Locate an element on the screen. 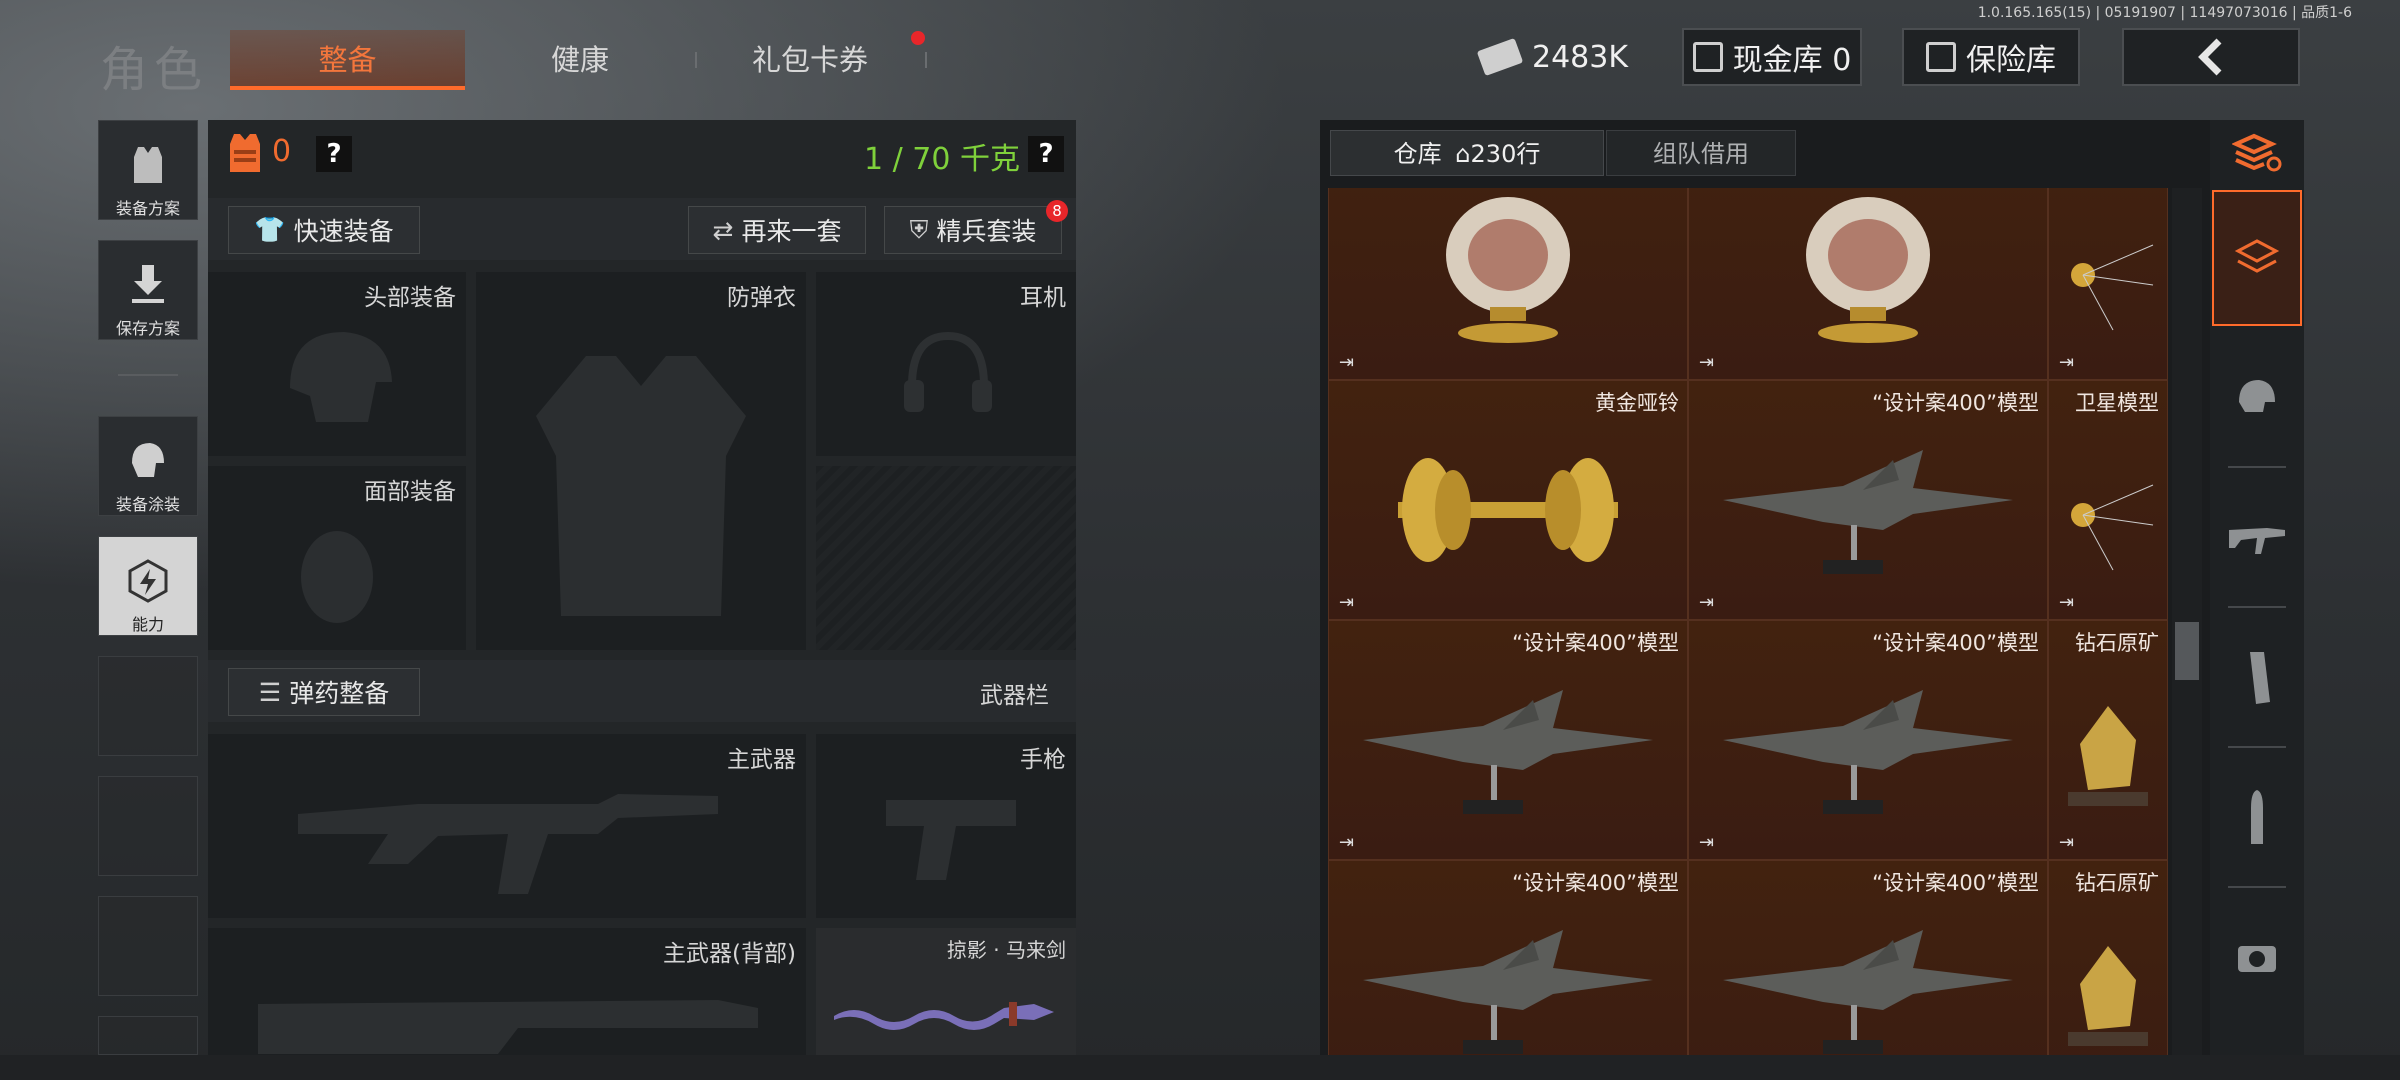 This screenshot has height=1080, width=2400. back-button is located at coordinates (2211, 57).